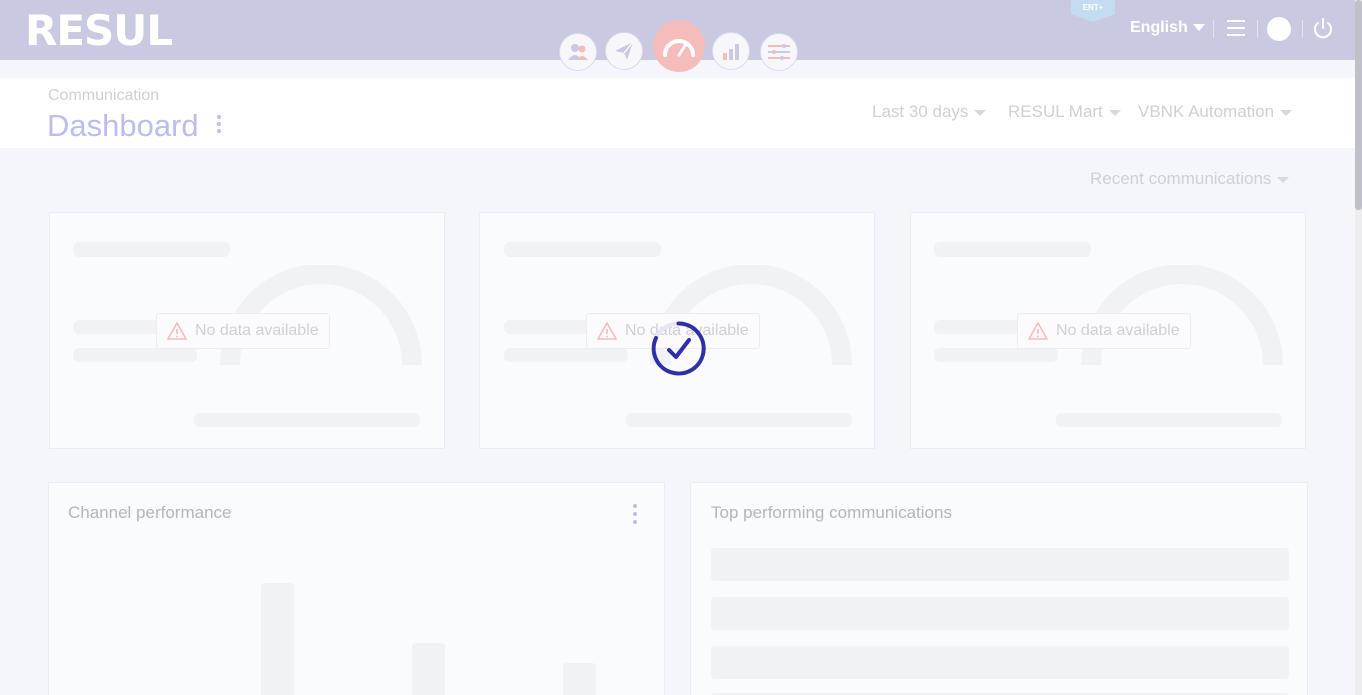 The image size is (1362, 695). What do you see at coordinates (1055, 111) in the screenshot?
I see `brand-label: RESUL Mart` at bounding box center [1055, 111].